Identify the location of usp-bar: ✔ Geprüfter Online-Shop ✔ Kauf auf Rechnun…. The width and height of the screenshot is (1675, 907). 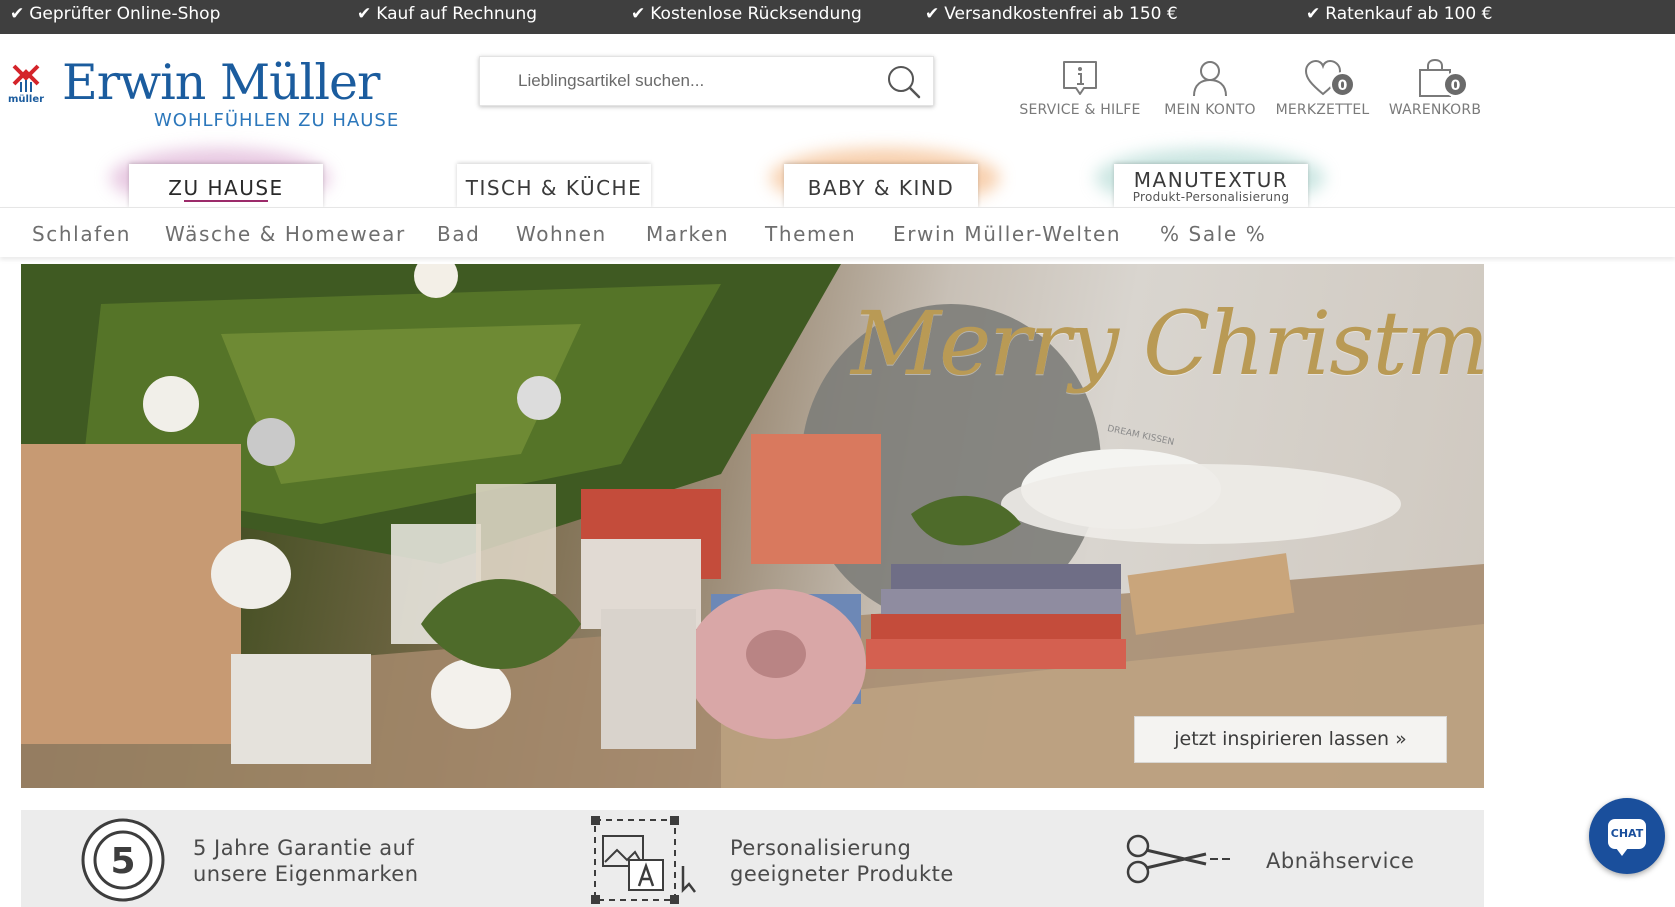
(837, 17).